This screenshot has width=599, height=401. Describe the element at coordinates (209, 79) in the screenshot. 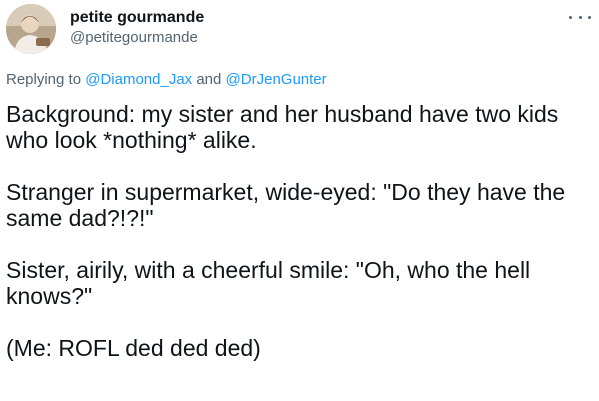

I see `replying-joiner: and` at that location.